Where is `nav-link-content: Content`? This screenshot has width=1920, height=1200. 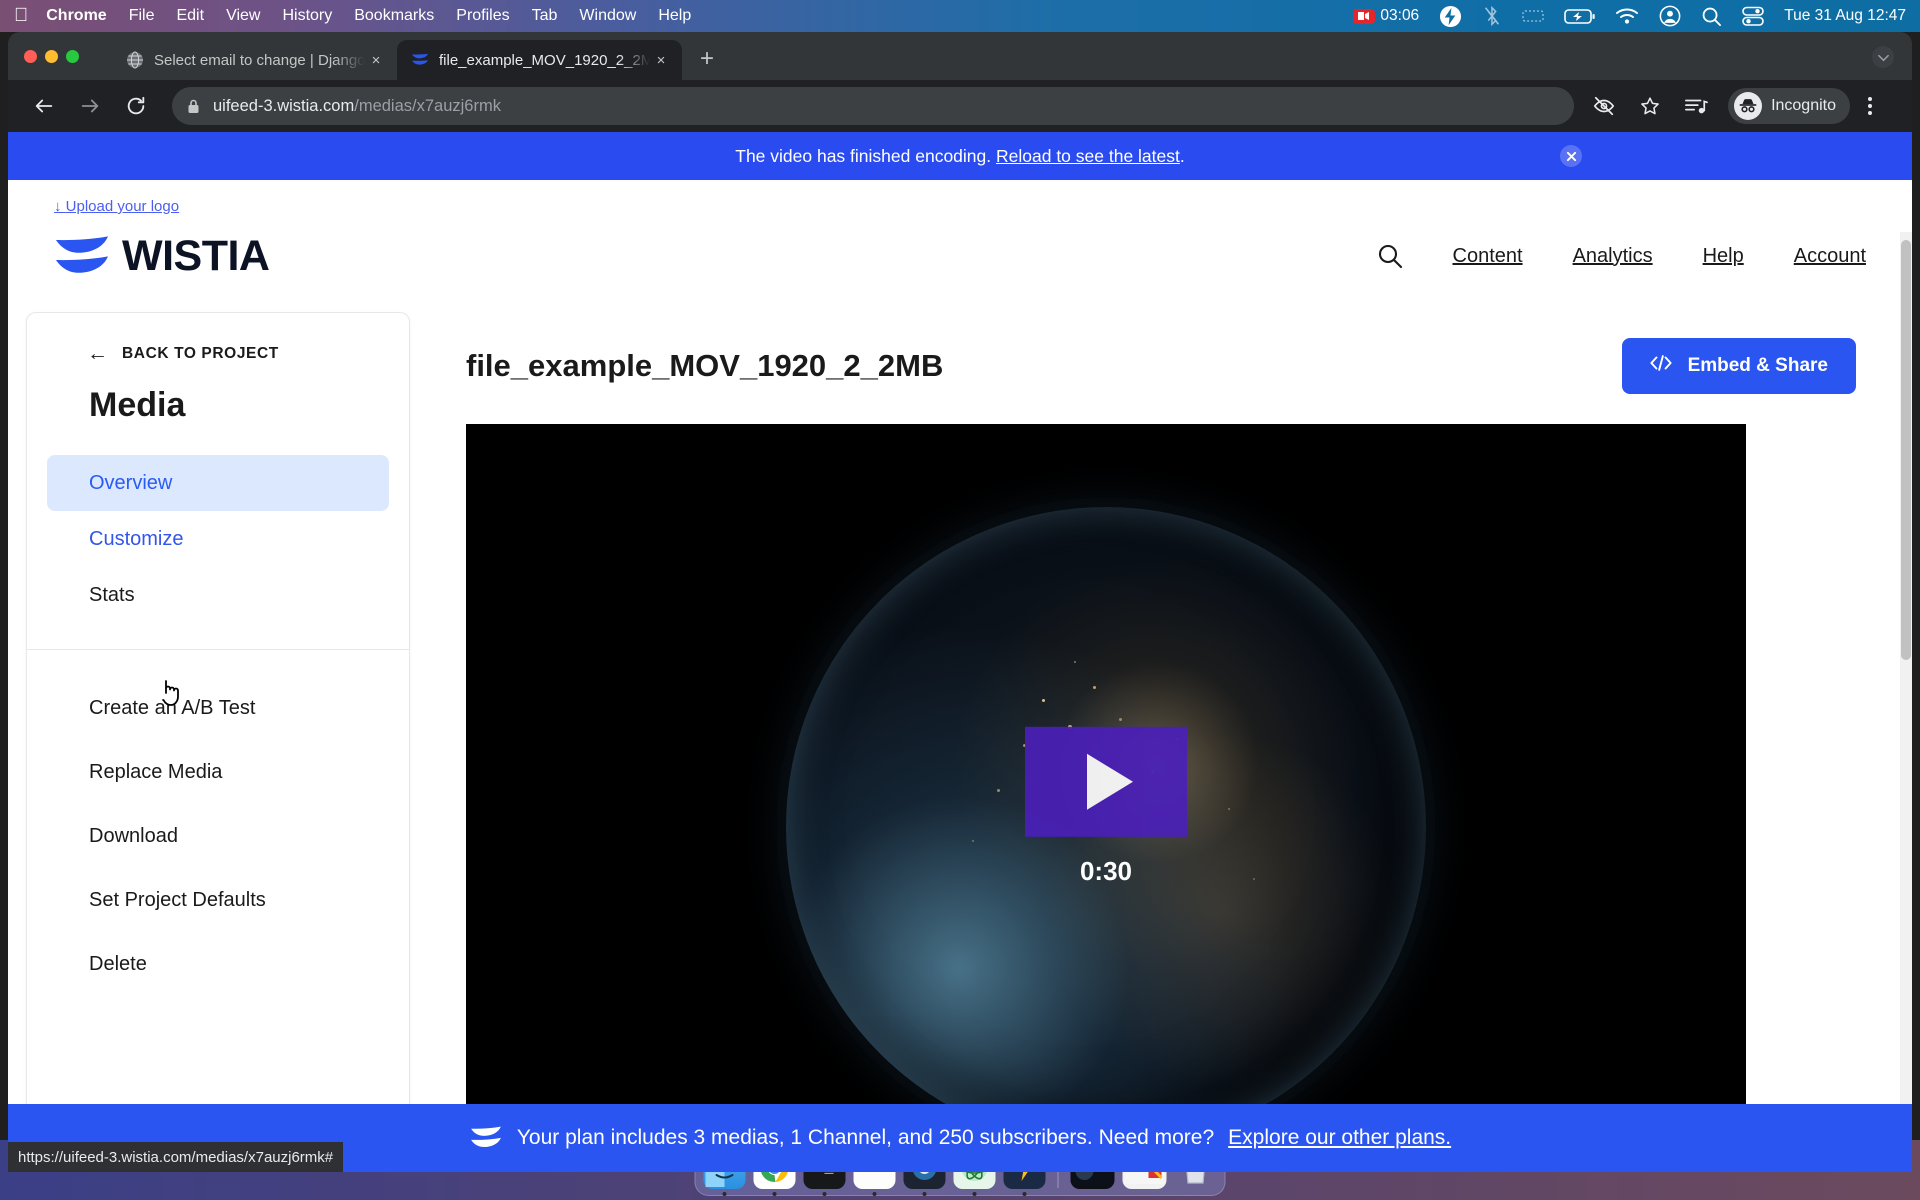
nav-link-content: Content is located at coordinates (1488, 256).